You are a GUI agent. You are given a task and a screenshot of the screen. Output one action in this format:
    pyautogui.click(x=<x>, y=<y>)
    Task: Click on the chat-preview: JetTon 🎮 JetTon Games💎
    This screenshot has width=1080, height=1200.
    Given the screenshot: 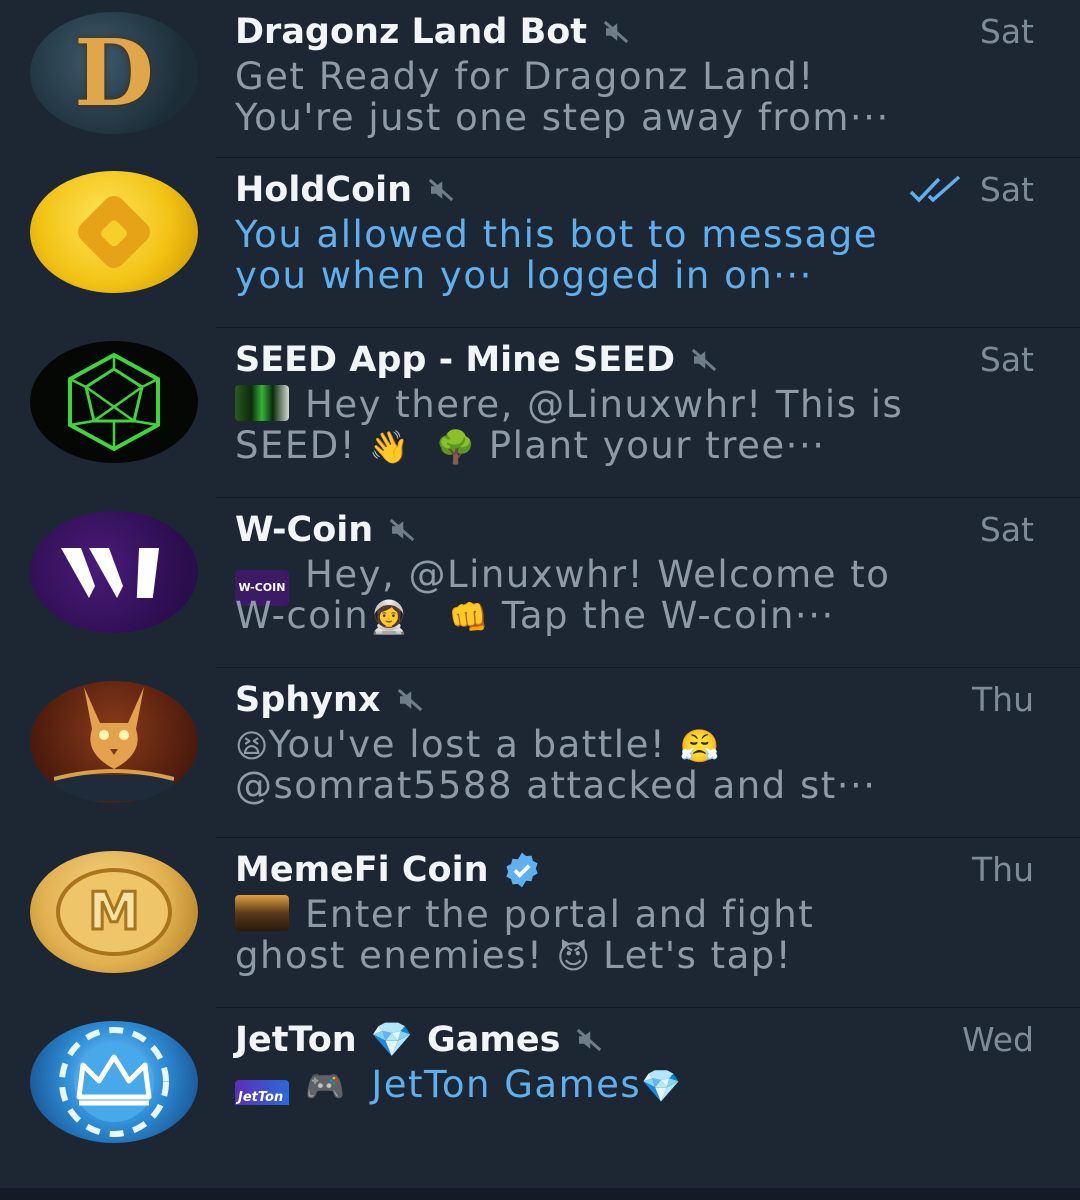 What is the action you would take?
    pyautogui.click(x=635, y=1084)
    